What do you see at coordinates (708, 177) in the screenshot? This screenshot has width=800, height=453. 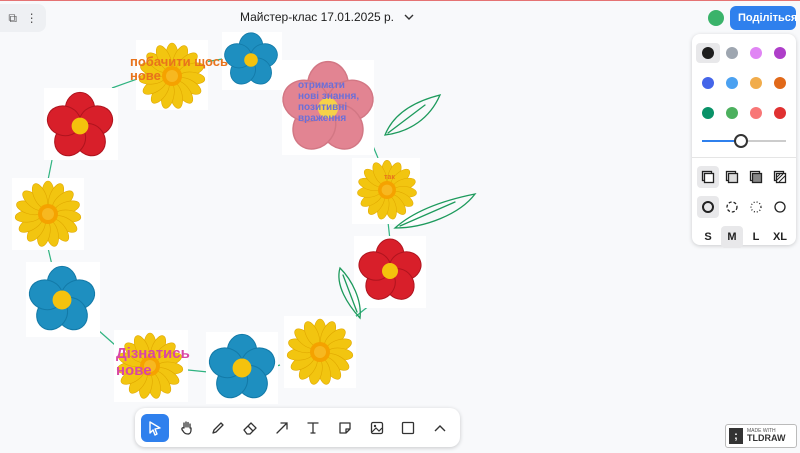 I see `fill-none-icon` at bounding box center [708, 177].